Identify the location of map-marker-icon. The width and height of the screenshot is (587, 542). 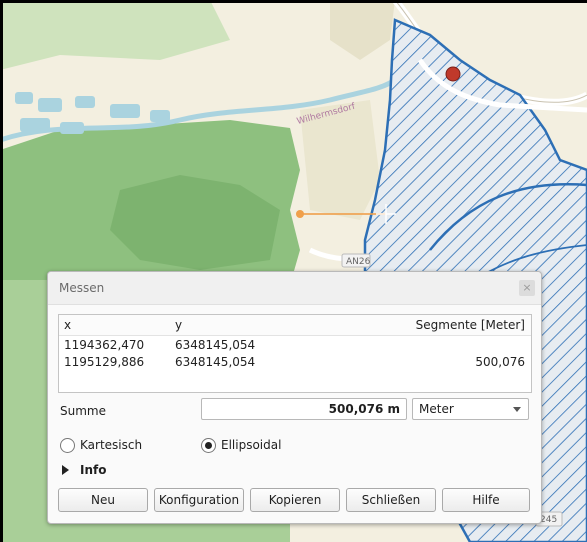
(453, 74).